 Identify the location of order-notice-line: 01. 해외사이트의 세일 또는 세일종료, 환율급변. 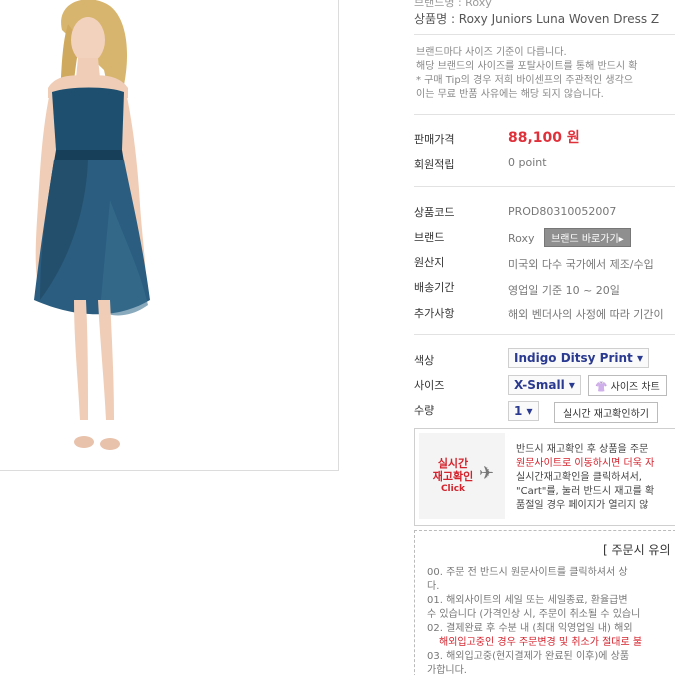
(527, 600).